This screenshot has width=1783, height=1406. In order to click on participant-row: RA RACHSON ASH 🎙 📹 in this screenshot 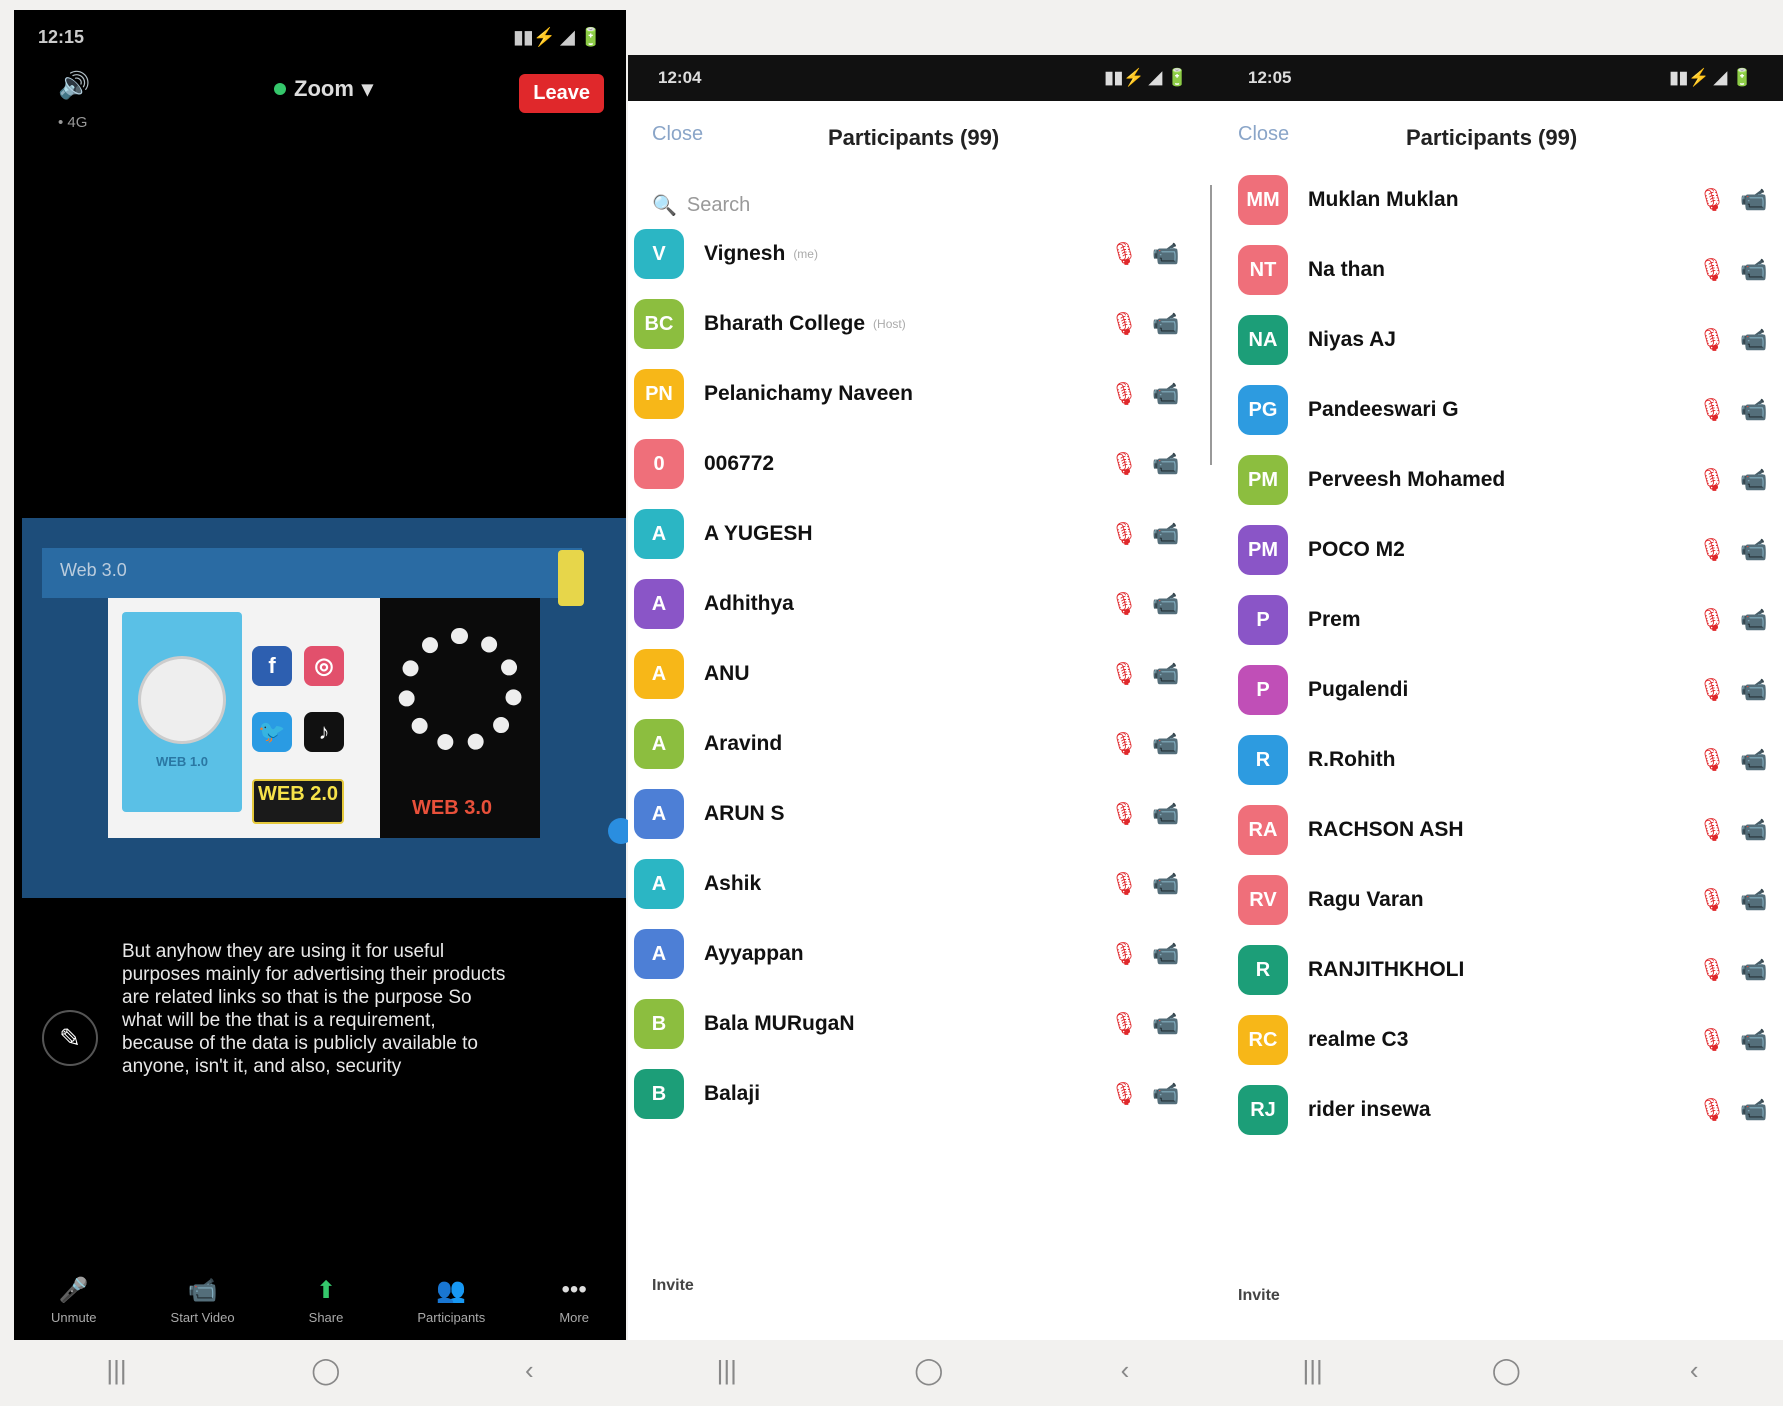, I will do `click(1510, 830)`.